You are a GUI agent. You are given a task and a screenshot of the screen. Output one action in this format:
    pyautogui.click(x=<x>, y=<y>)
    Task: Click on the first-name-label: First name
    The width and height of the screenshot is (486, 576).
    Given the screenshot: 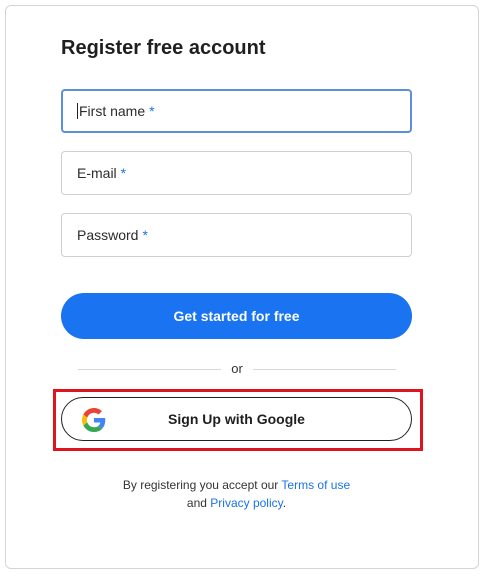 What is the action you would take?
    pyautogui.click(x=112, y=111)
    